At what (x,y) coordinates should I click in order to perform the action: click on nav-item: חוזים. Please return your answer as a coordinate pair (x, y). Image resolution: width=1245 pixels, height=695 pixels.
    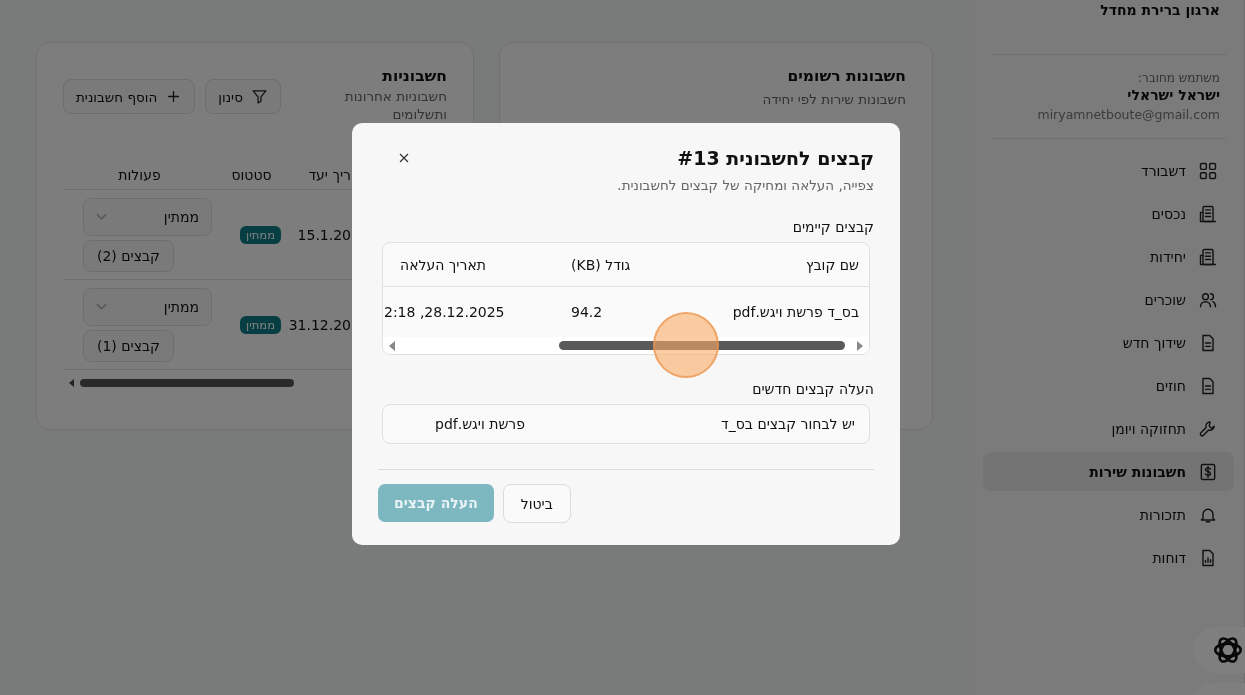
    Looking at the image, I should click on (1108, 385).